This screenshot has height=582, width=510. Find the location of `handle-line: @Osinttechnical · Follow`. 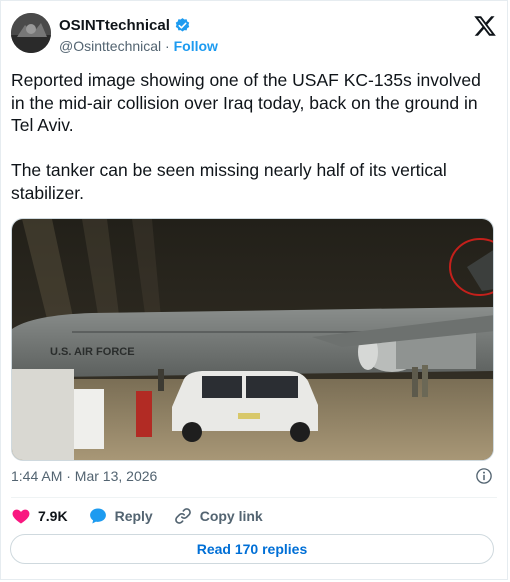

handle-line: @Osinttechnical · Follow is located at coordinates (138, 46).